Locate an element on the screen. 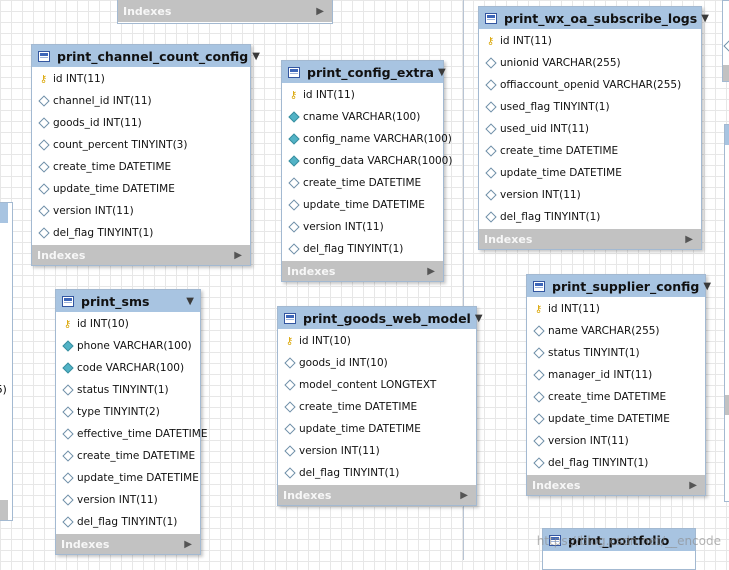  column-row: manager_id INT(11) is located at coordinates (616, 375).